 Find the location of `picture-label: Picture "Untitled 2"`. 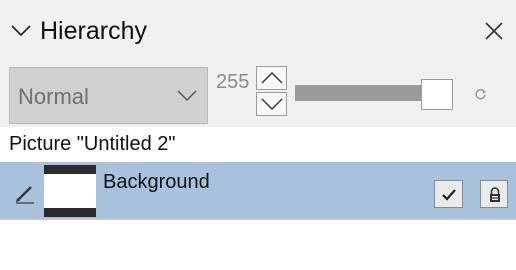

picture-label: Picture "Untitled 2" is located at coordinates (92, 144).